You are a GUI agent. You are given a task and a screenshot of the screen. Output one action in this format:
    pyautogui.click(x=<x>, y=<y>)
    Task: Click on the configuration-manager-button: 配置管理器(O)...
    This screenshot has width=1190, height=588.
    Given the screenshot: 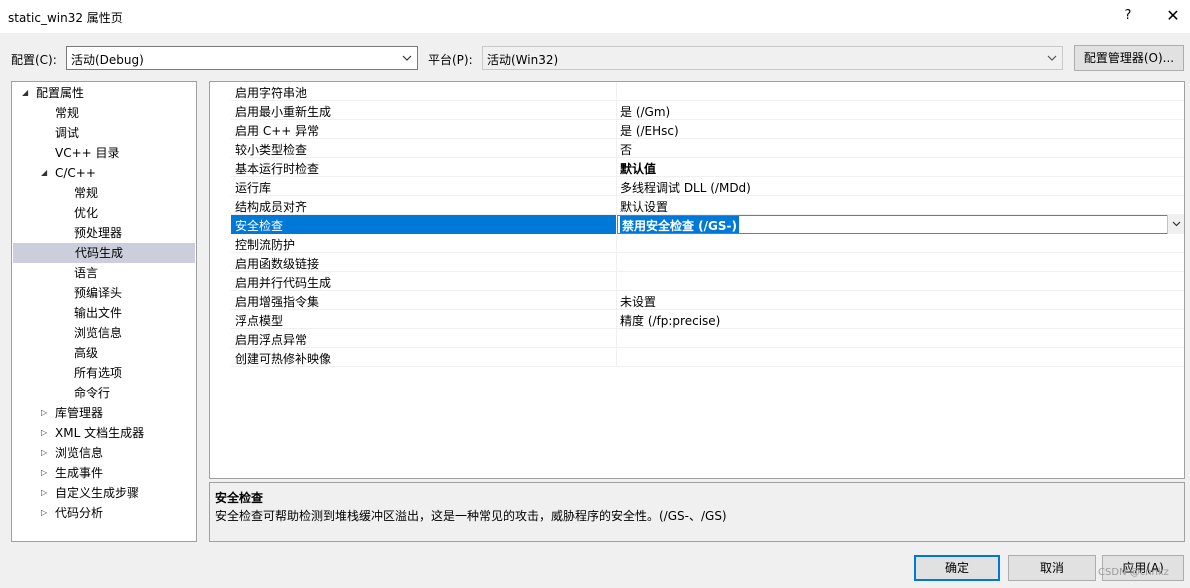 What is the action you would take?
    pyautogui.click(x=1129, y=58)
    